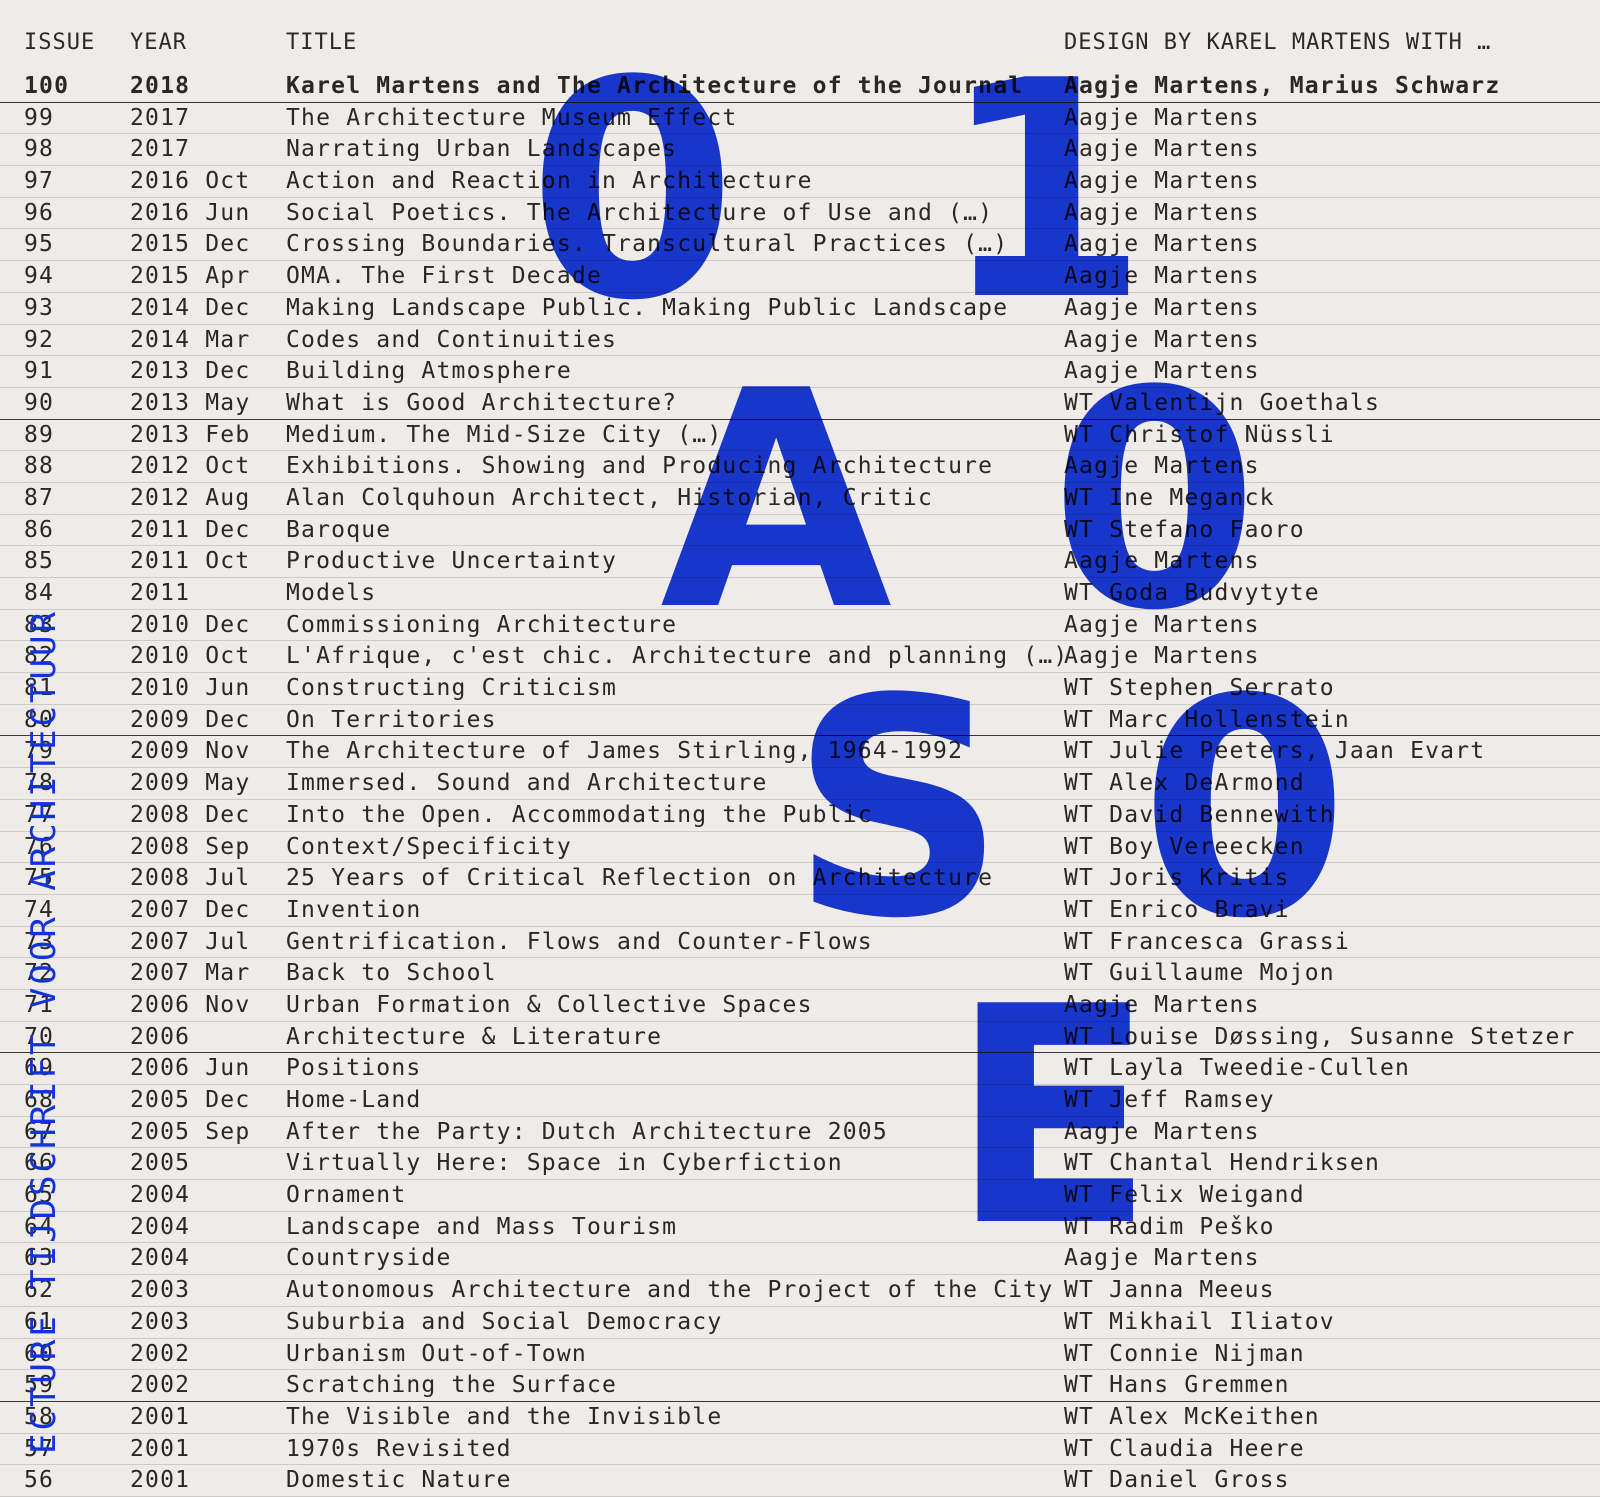 The image size is (1600, 1497). What do you see at coordinates (579, 941) in the screenshot?
I see `title-cell: Gentrification. Flows and Counter-Flows` at bounding box center [579, 941].